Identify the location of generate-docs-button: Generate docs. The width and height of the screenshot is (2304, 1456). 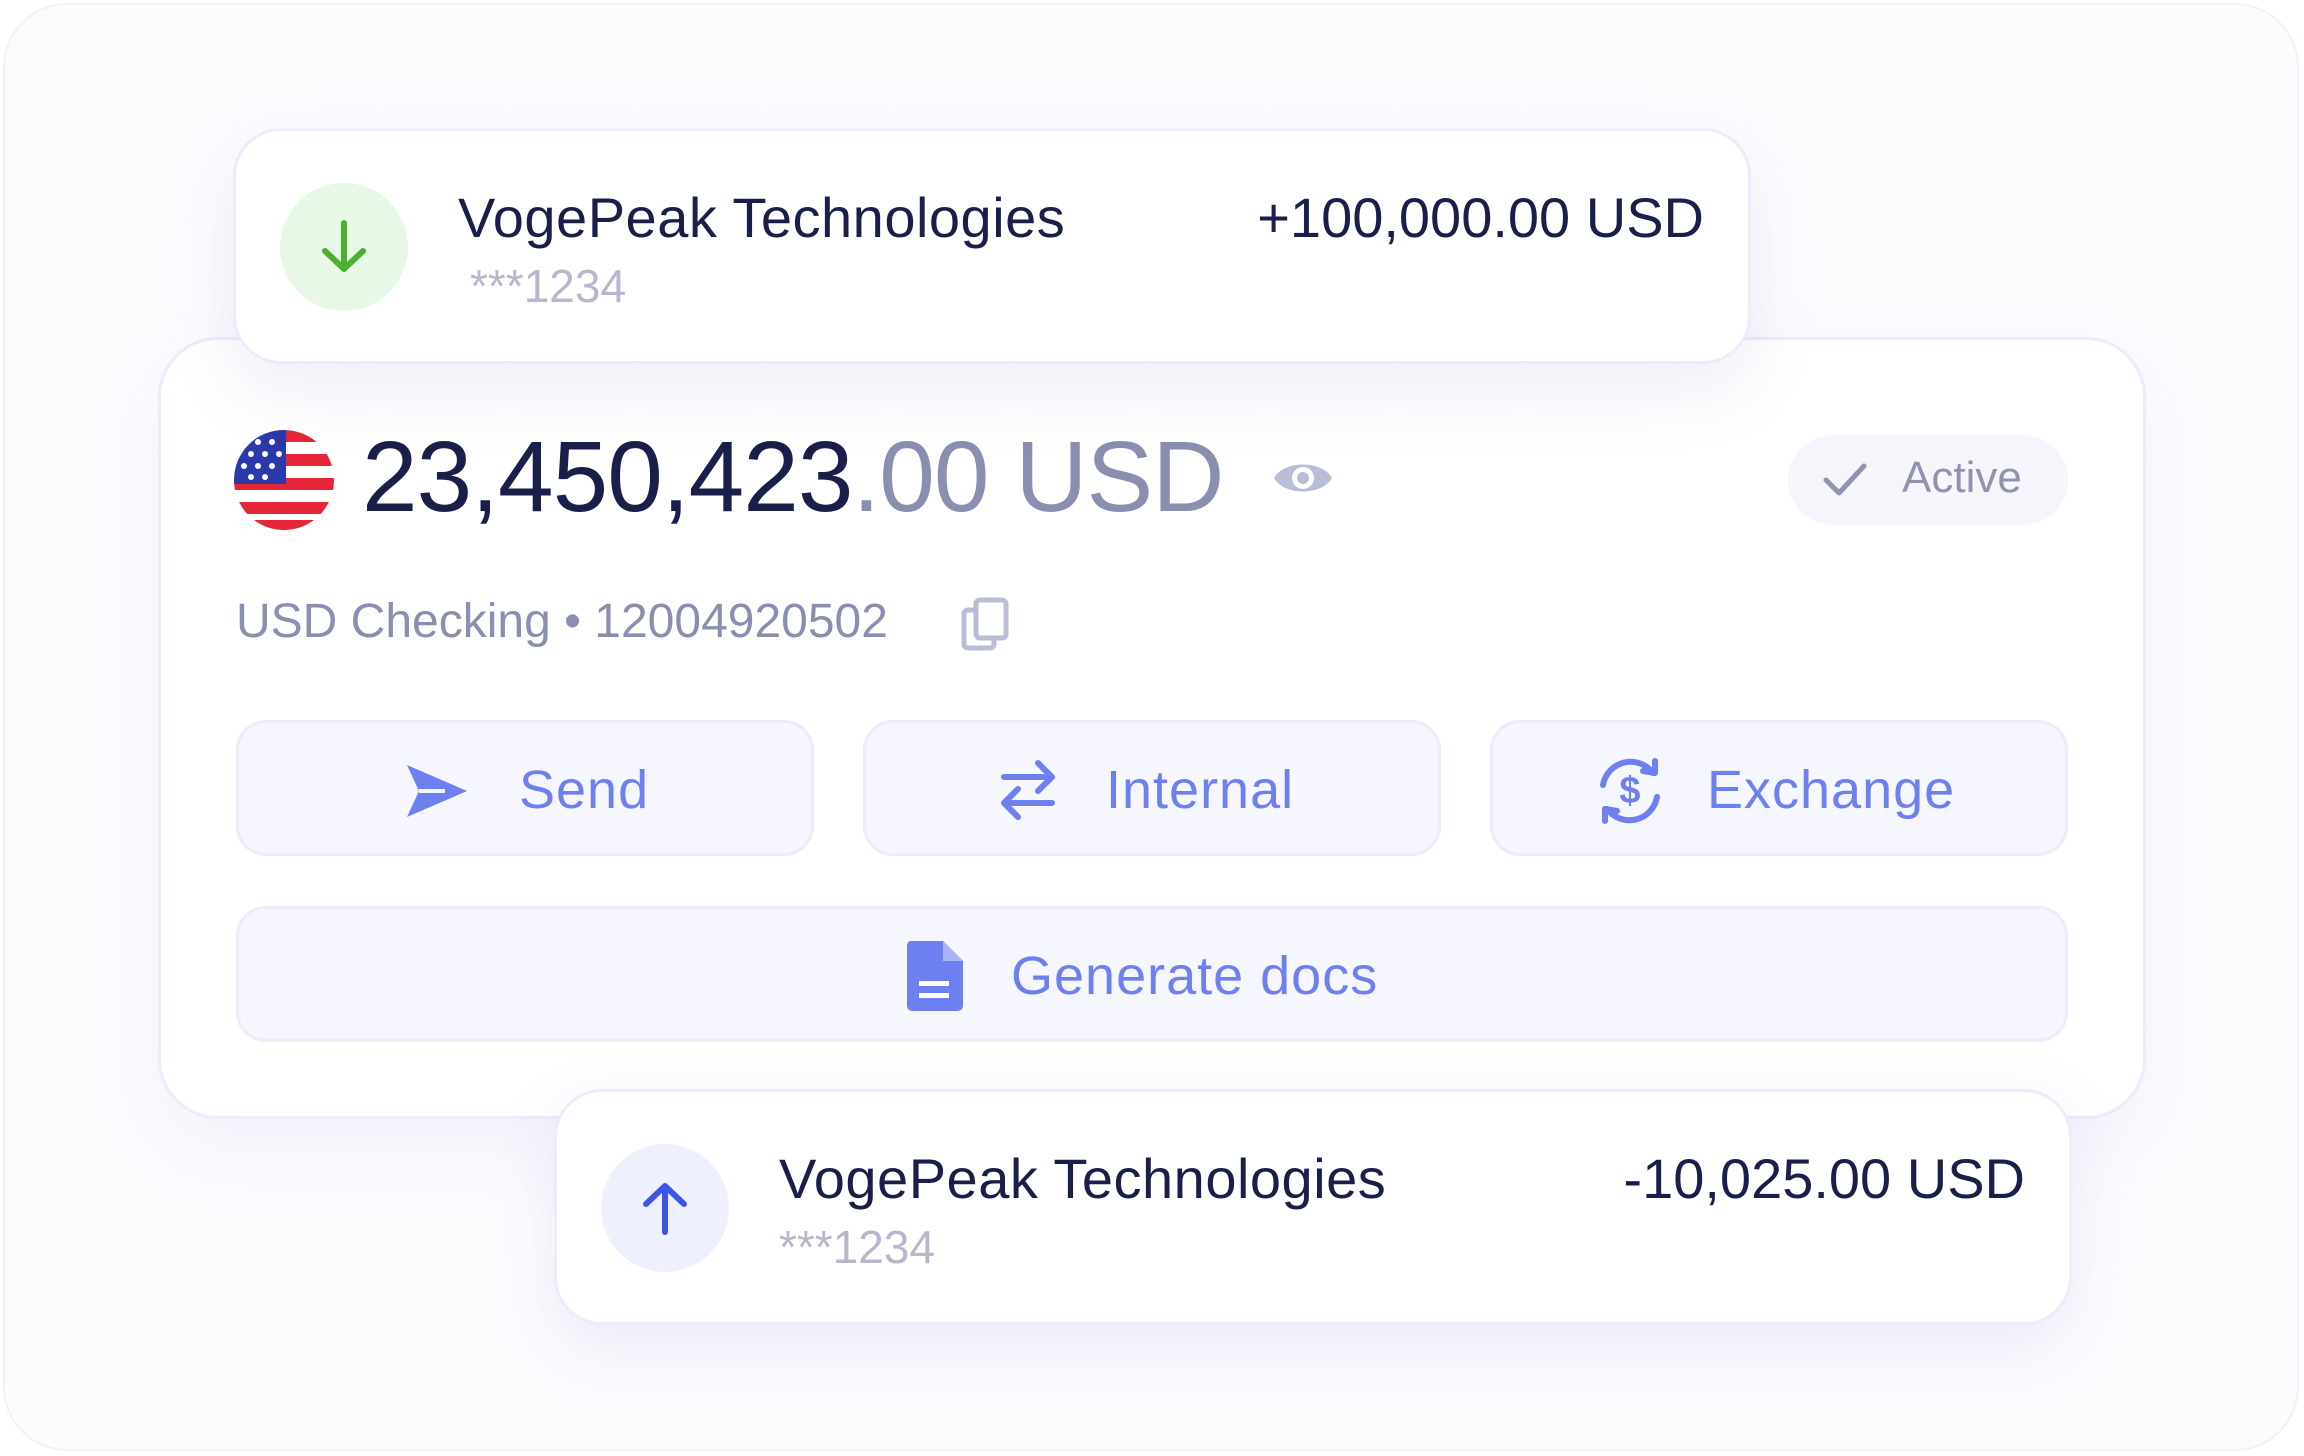
(1152, 974).